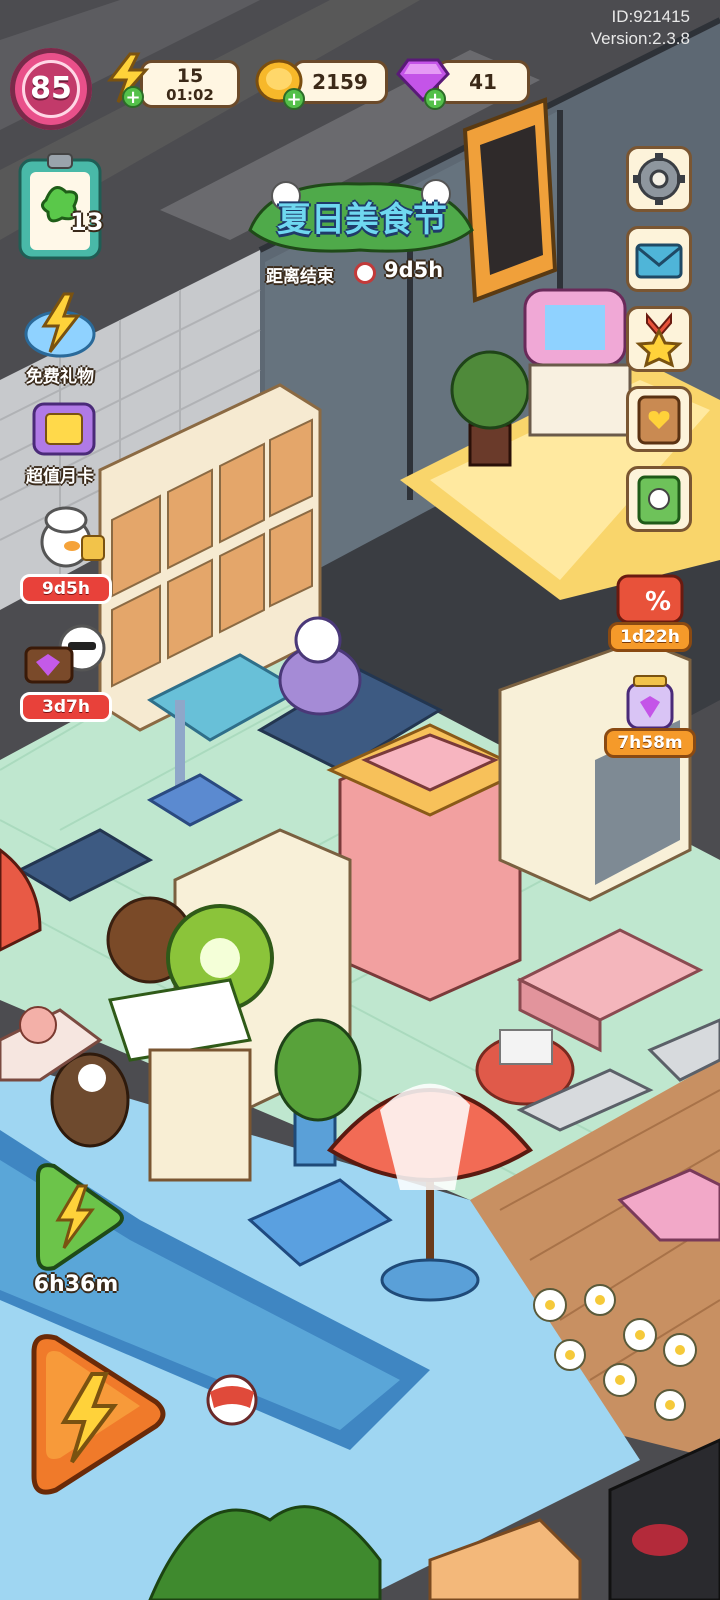 This screenshot has width=720, height=1600. I want to click on energy-boost-button: 6h36m, so click(75, 1230).